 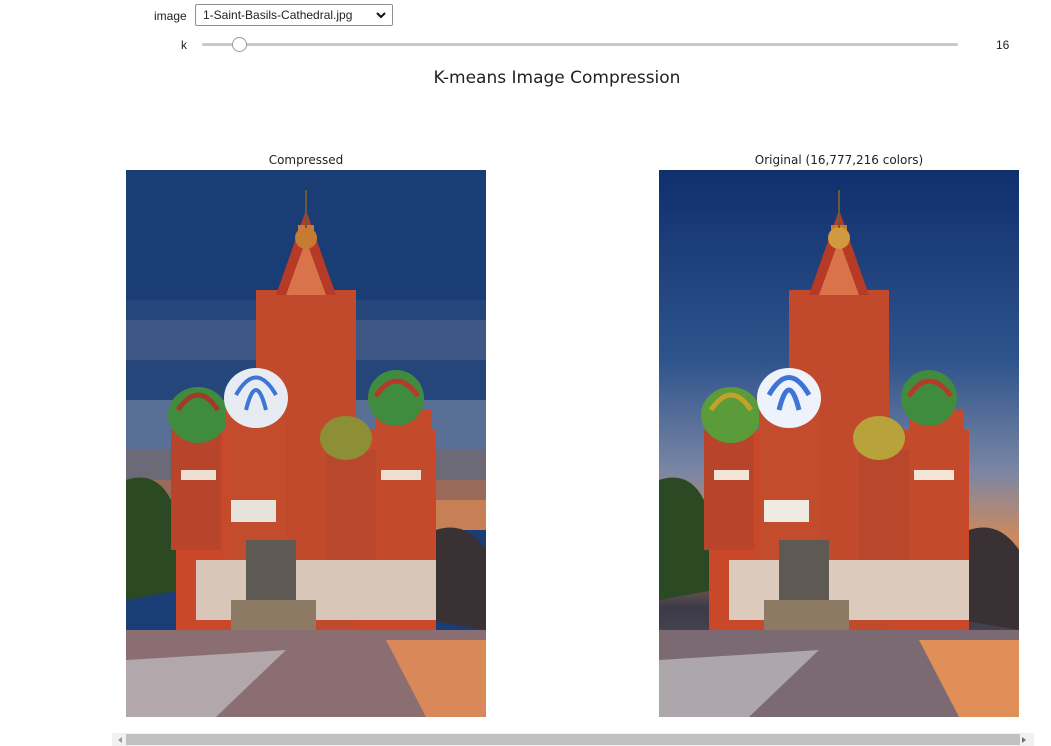 I want to click on compressed-title: Compressed, so click(x=306, y=160).